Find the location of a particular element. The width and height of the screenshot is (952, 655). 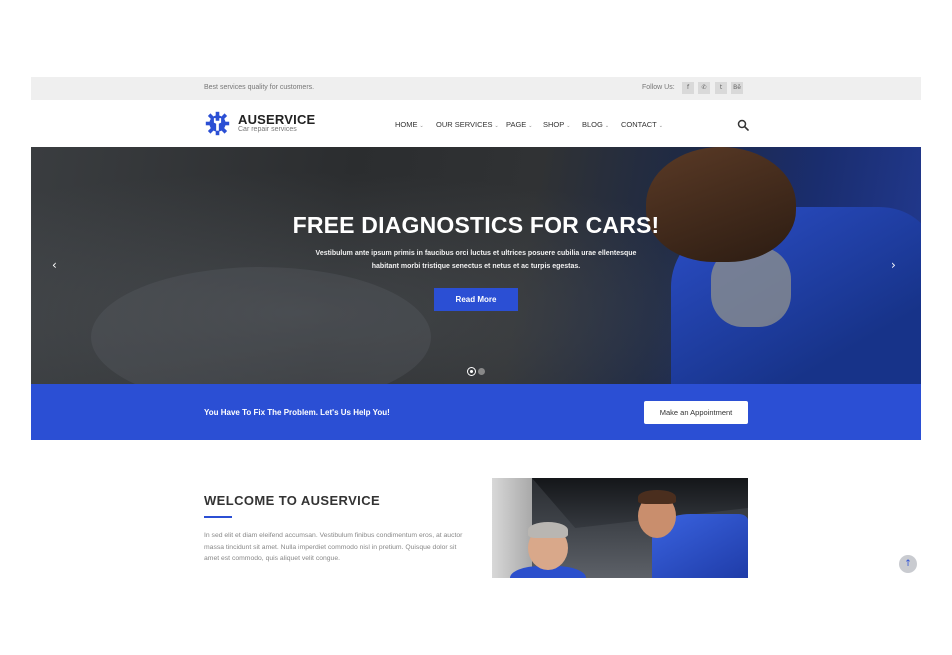

nav-label: SHOP is located at coordinates (554, 124).